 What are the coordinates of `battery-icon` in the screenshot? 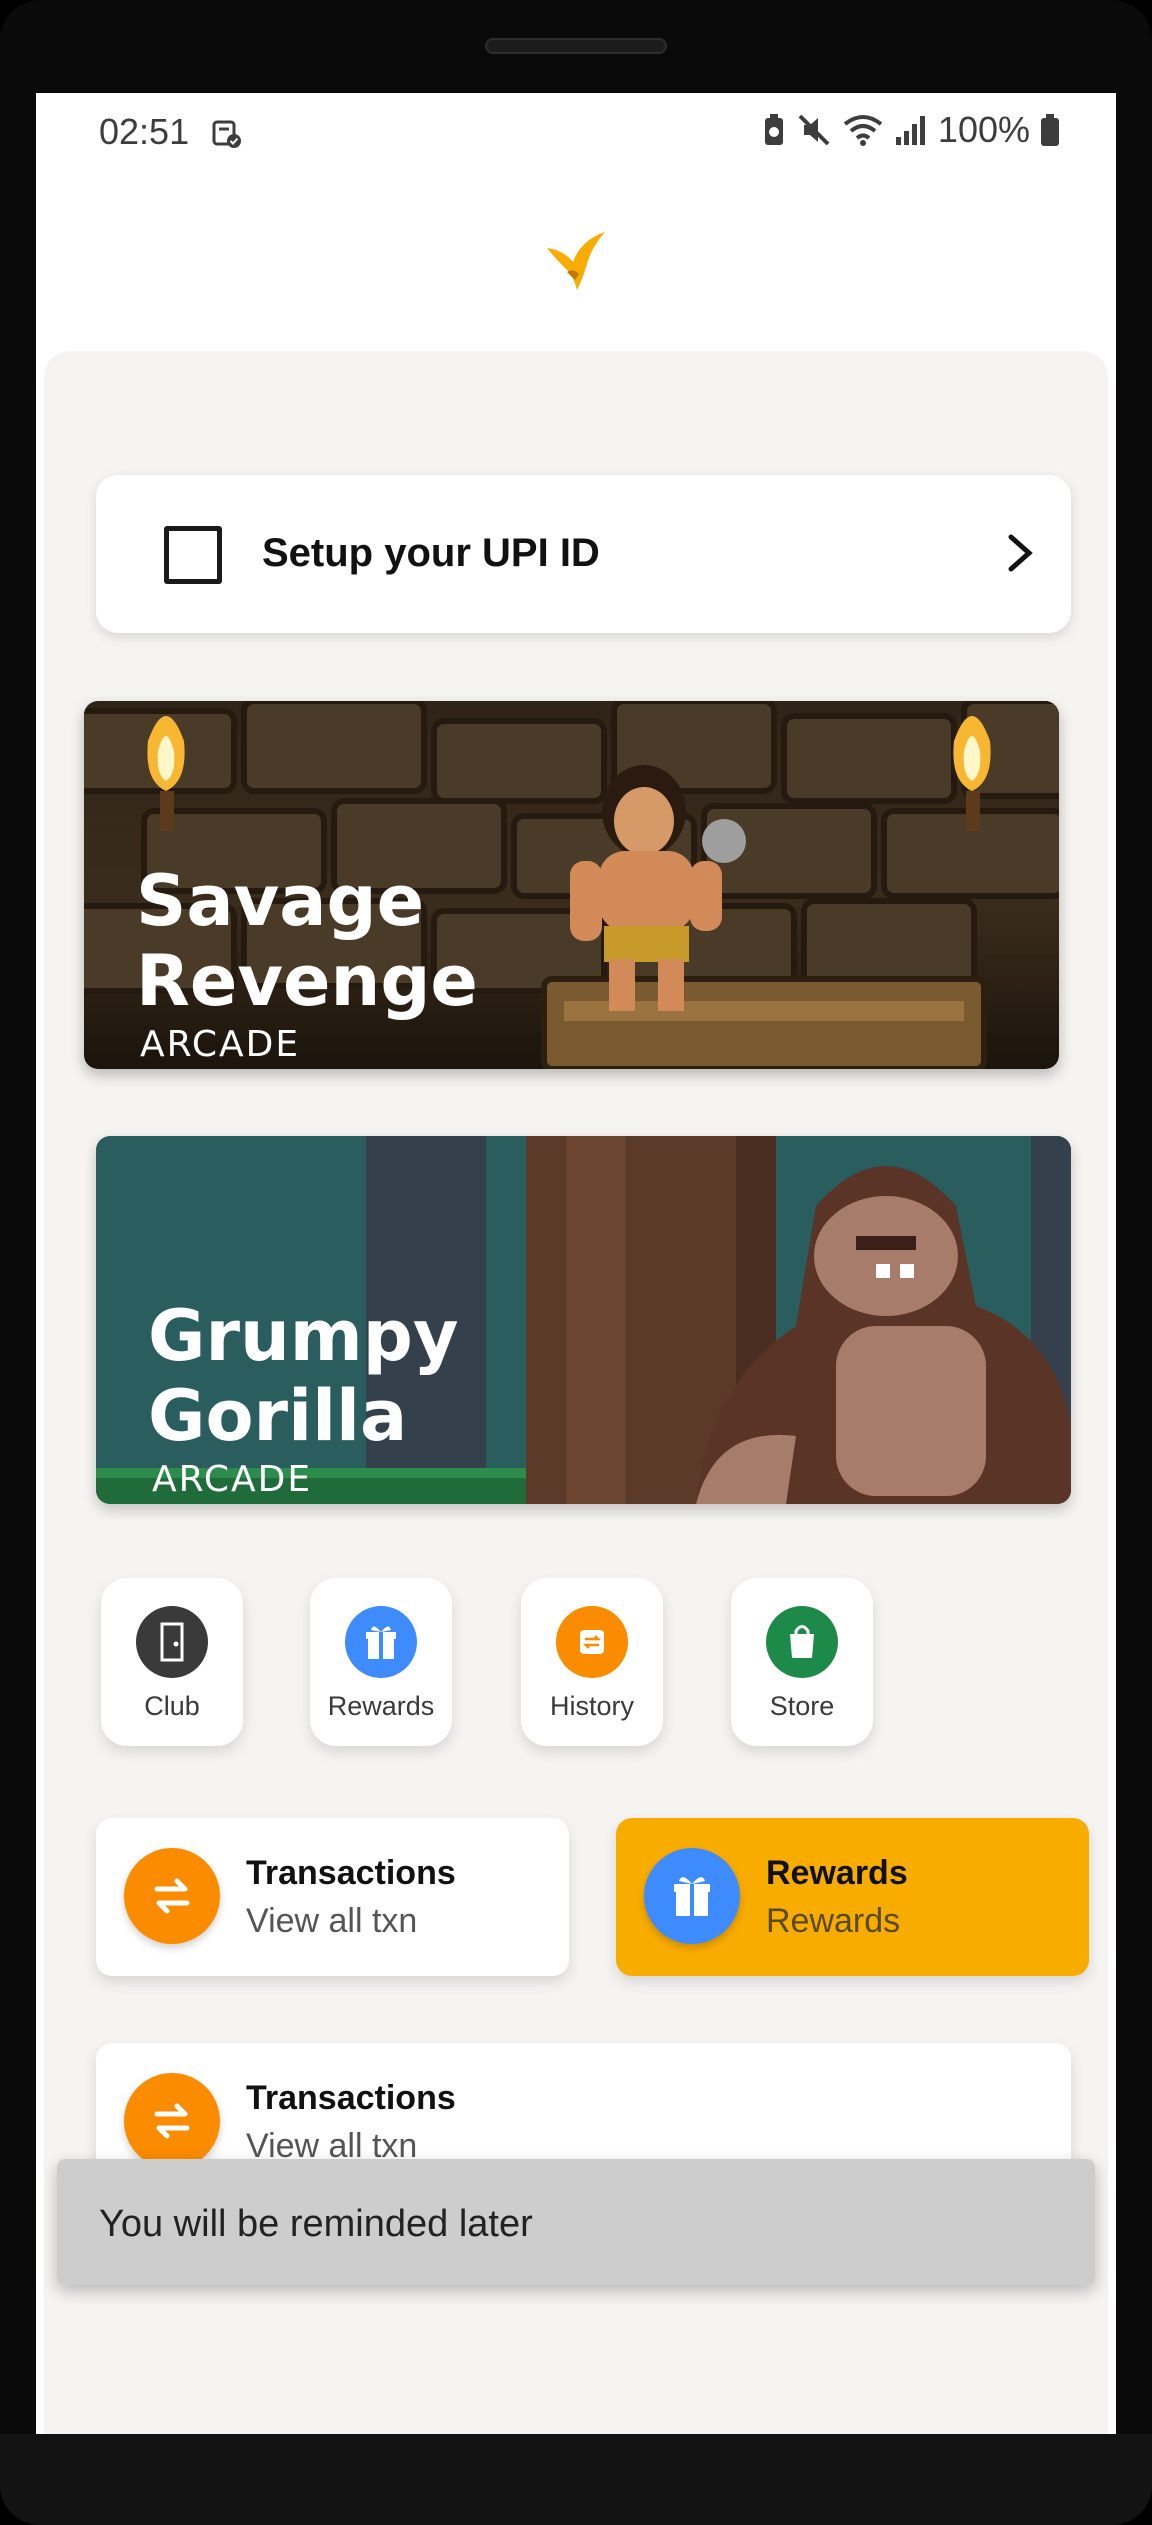 It's located at (1050, 130).